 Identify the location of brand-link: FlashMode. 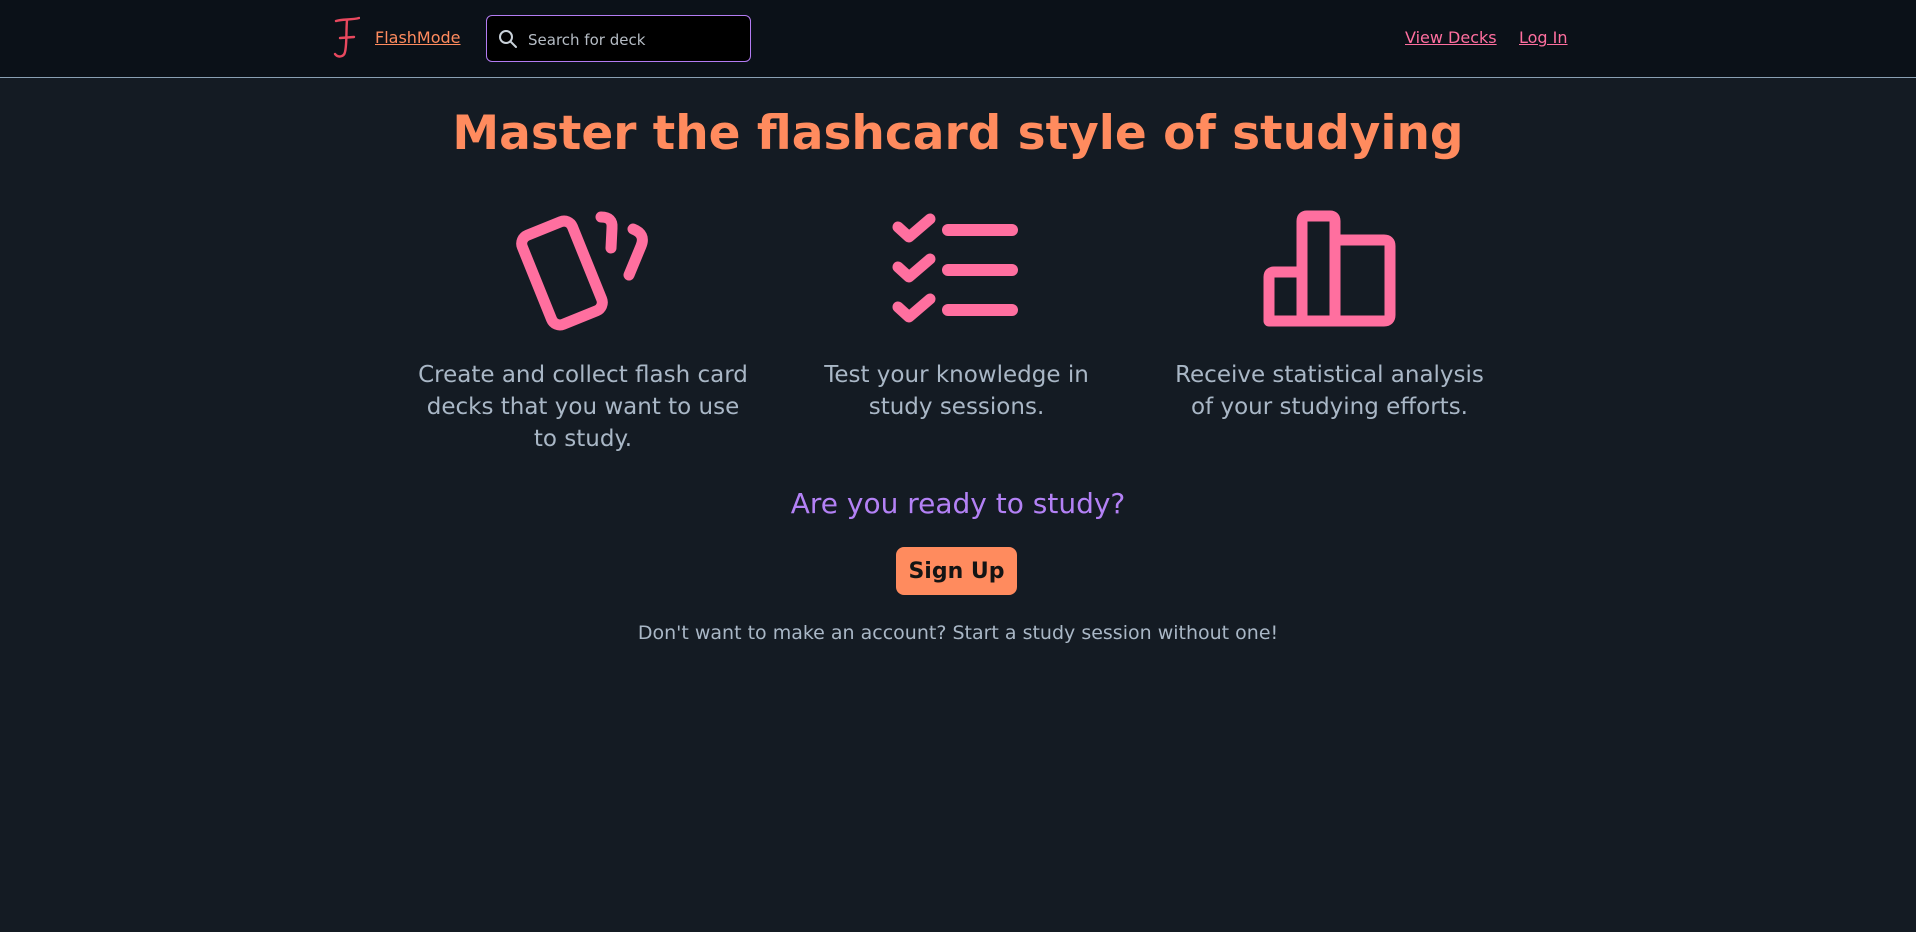
(418, 37).